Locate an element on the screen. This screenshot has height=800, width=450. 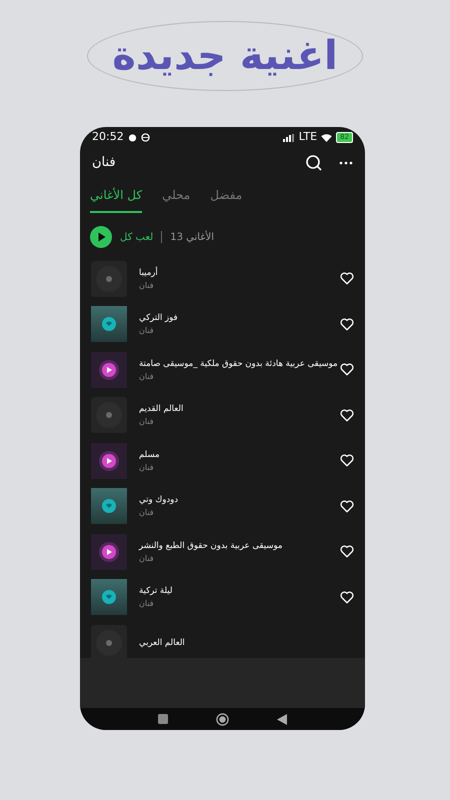
song-row: مسلم فنان is located at coordinates (222, 461).